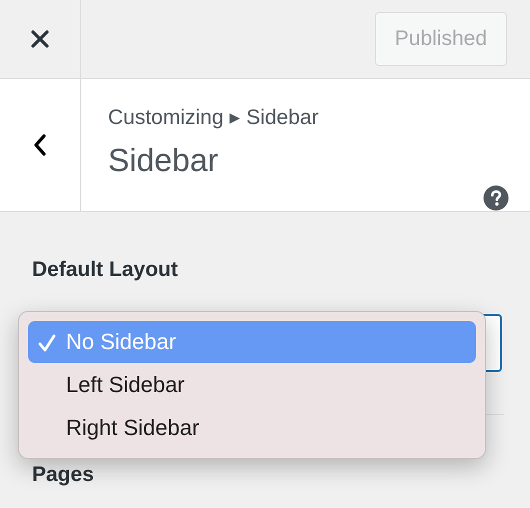 This screenshot has height=508, width=530. Describe the element at coordinates (213, 117) in the screenshot. I see `breadcrumb: Customizing ▸ Sidebar` at that location.